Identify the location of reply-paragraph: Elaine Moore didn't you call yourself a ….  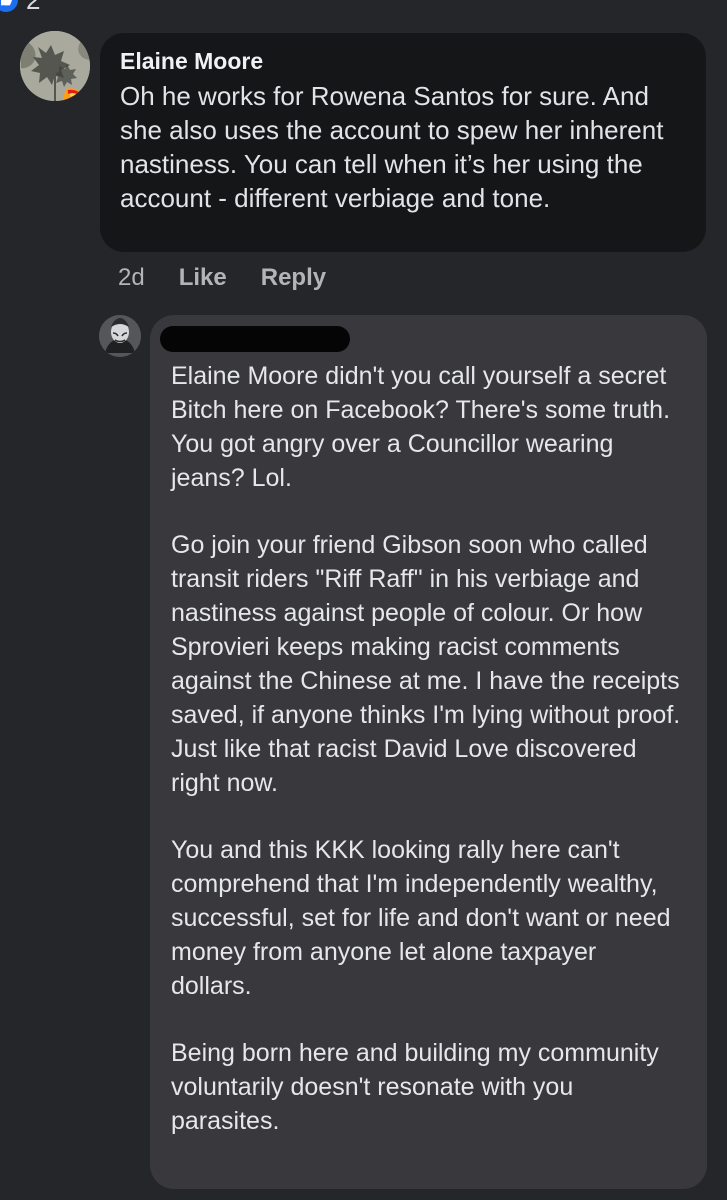
(421, 427).